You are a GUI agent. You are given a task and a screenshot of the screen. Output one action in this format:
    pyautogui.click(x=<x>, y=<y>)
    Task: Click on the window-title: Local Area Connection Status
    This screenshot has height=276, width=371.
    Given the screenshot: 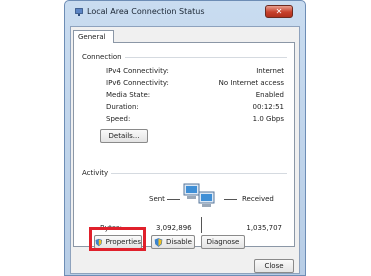 What is the action you would take?
    pyautogui.click(x=146, y=11)
    